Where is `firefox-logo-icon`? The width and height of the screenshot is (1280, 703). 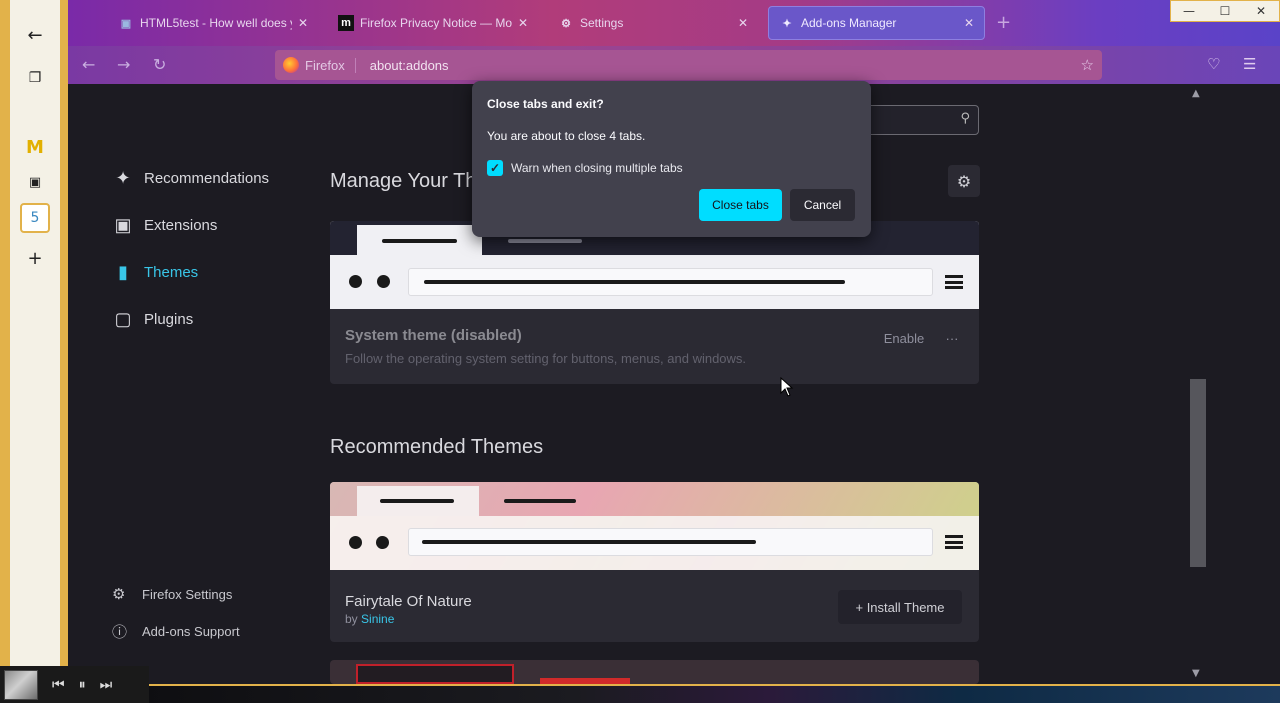 firefox-logo-icon is located at coordinates (291, 65).